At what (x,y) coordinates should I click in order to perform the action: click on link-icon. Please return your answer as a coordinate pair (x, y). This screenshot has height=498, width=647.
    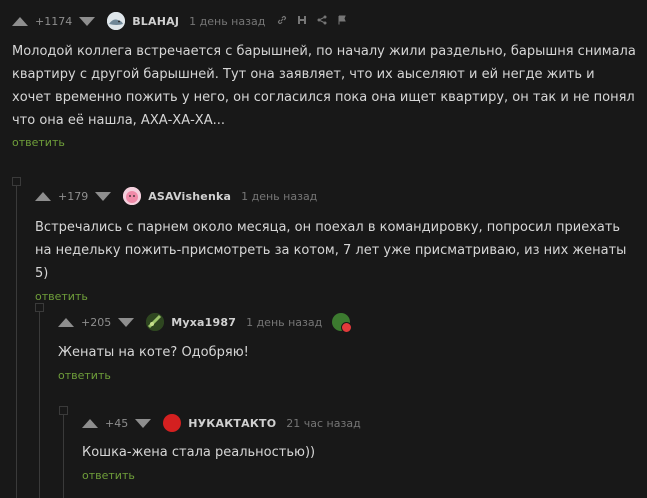
    Looking at the image, I should click on (282, 21).